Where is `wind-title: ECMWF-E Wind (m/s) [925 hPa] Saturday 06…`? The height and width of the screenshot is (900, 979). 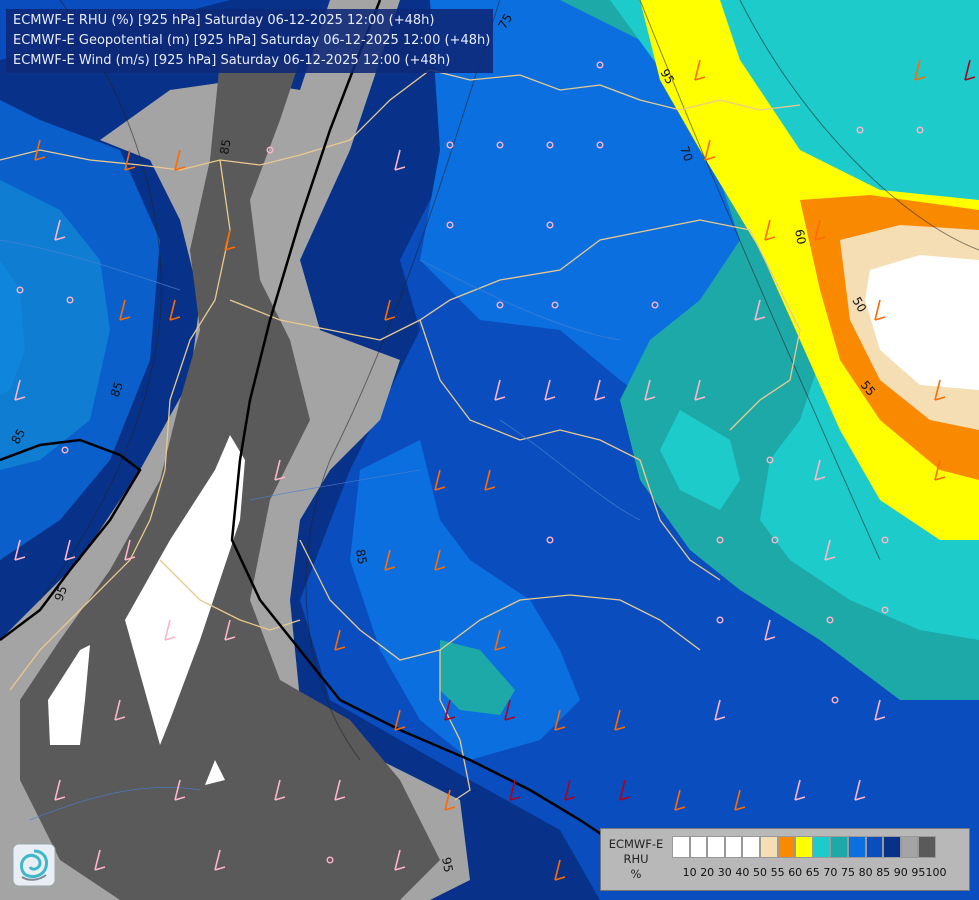
wind-title: ECMWF-E Wind (m/s) [925 hPa] Saturday 06… is located at coordinates (232, 60).